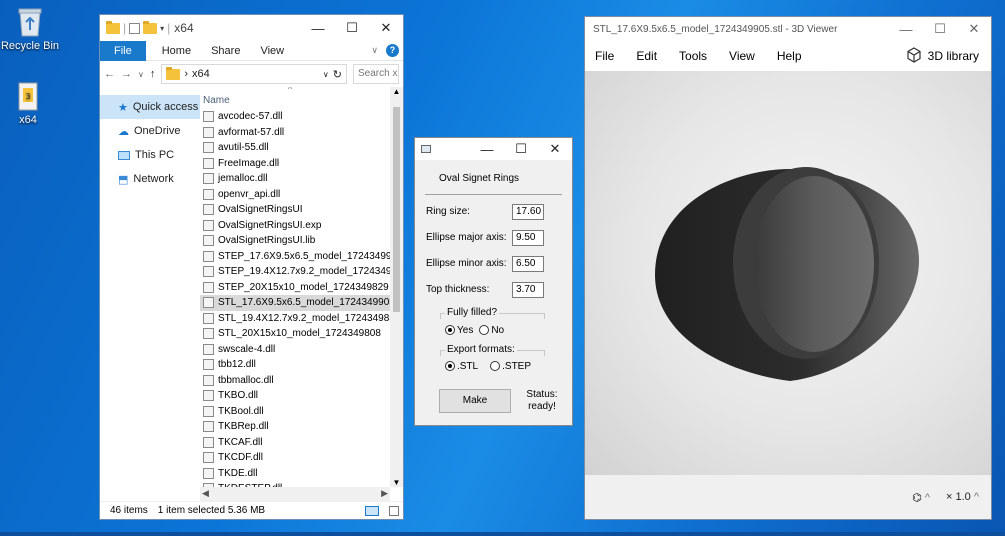 Image resolution: width=1005 pixels, height=536 pixels. What do you see at coordinates (528, 290) in the screenshot?
I see `top-thickness-input: 3.70` at bounding box center [528, 290].